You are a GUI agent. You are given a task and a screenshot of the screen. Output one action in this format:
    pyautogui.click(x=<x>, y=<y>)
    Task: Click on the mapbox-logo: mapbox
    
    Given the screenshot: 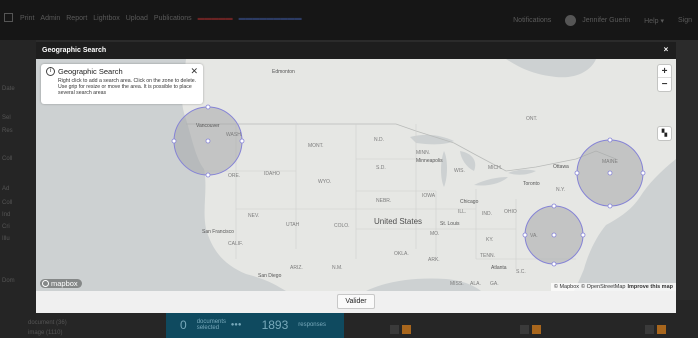 What is the action you would take?
    pyautogui.click(x=61, y=283)
    